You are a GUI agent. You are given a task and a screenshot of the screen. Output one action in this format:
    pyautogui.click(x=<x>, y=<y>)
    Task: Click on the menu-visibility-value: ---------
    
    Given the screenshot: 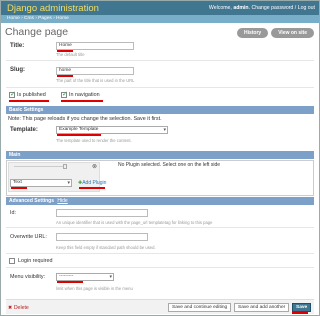 What is the action you would take?
    pyautogui.click(x=66, y=276)
    